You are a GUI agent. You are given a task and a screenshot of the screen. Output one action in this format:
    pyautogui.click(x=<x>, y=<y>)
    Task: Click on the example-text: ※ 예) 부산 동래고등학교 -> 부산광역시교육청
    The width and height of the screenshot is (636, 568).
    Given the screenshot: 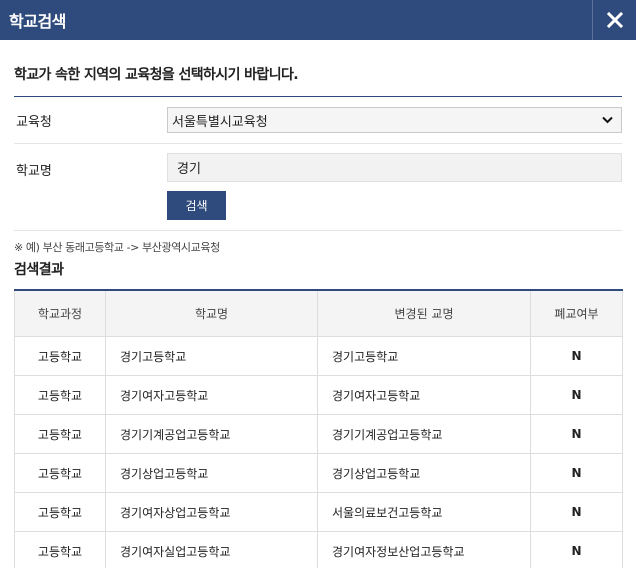 What is the action you would take?
    pyautogui.click(x=117, y=247)
    